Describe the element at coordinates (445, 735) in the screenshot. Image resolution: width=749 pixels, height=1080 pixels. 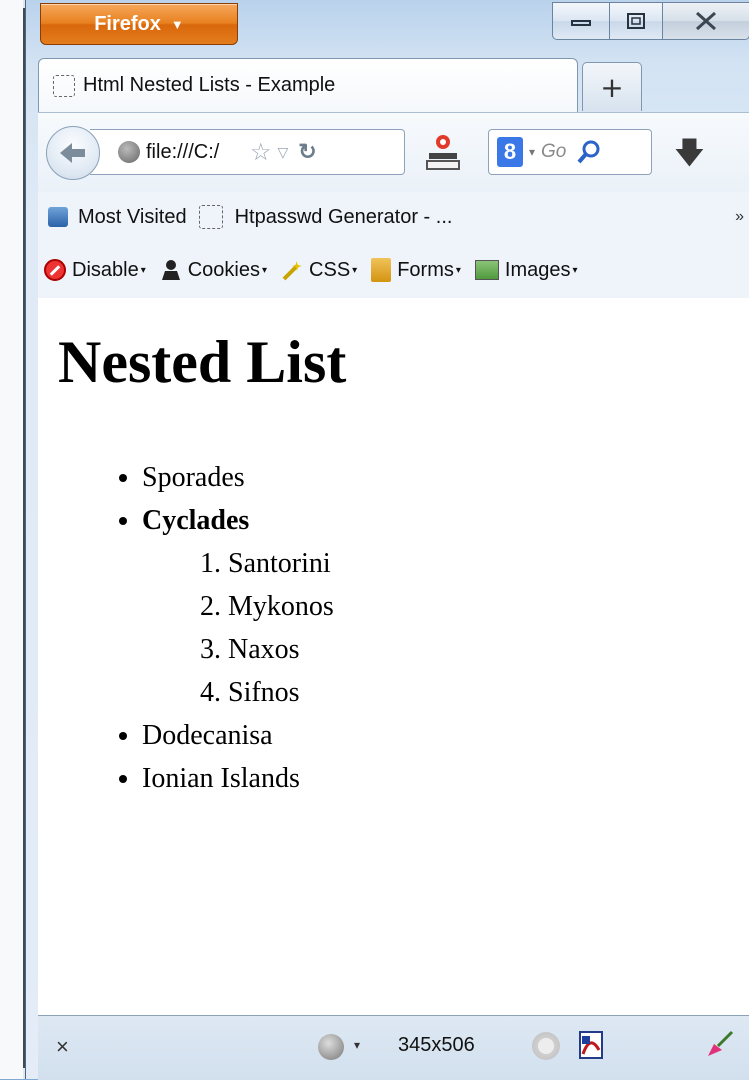
I see `list-item: Dodecanisa` at that location.